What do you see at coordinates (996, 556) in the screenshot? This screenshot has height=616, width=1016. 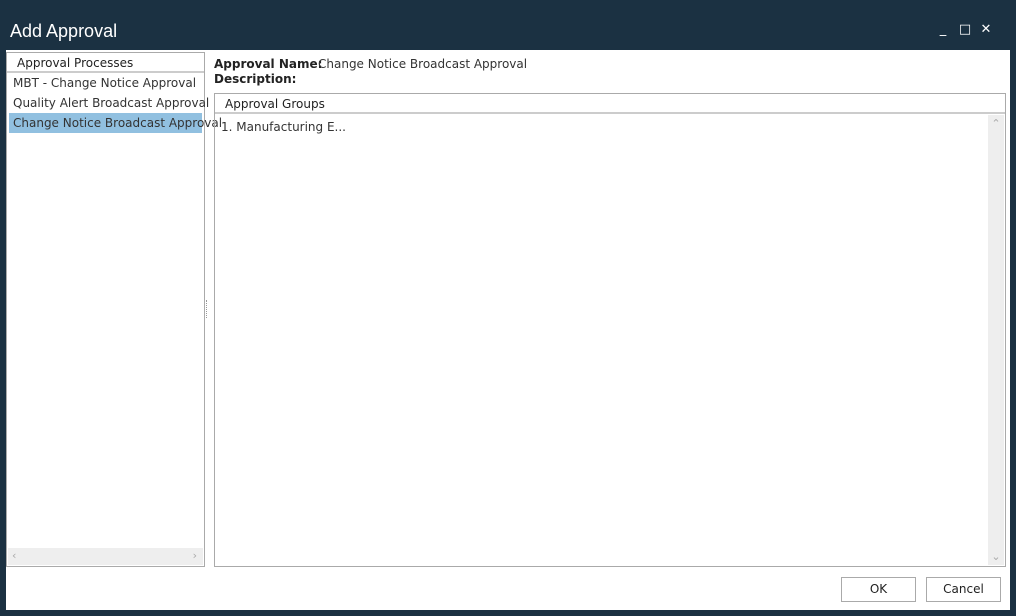 I see `scroll-down-icon: ⌄` at bounding box center [996, 556].